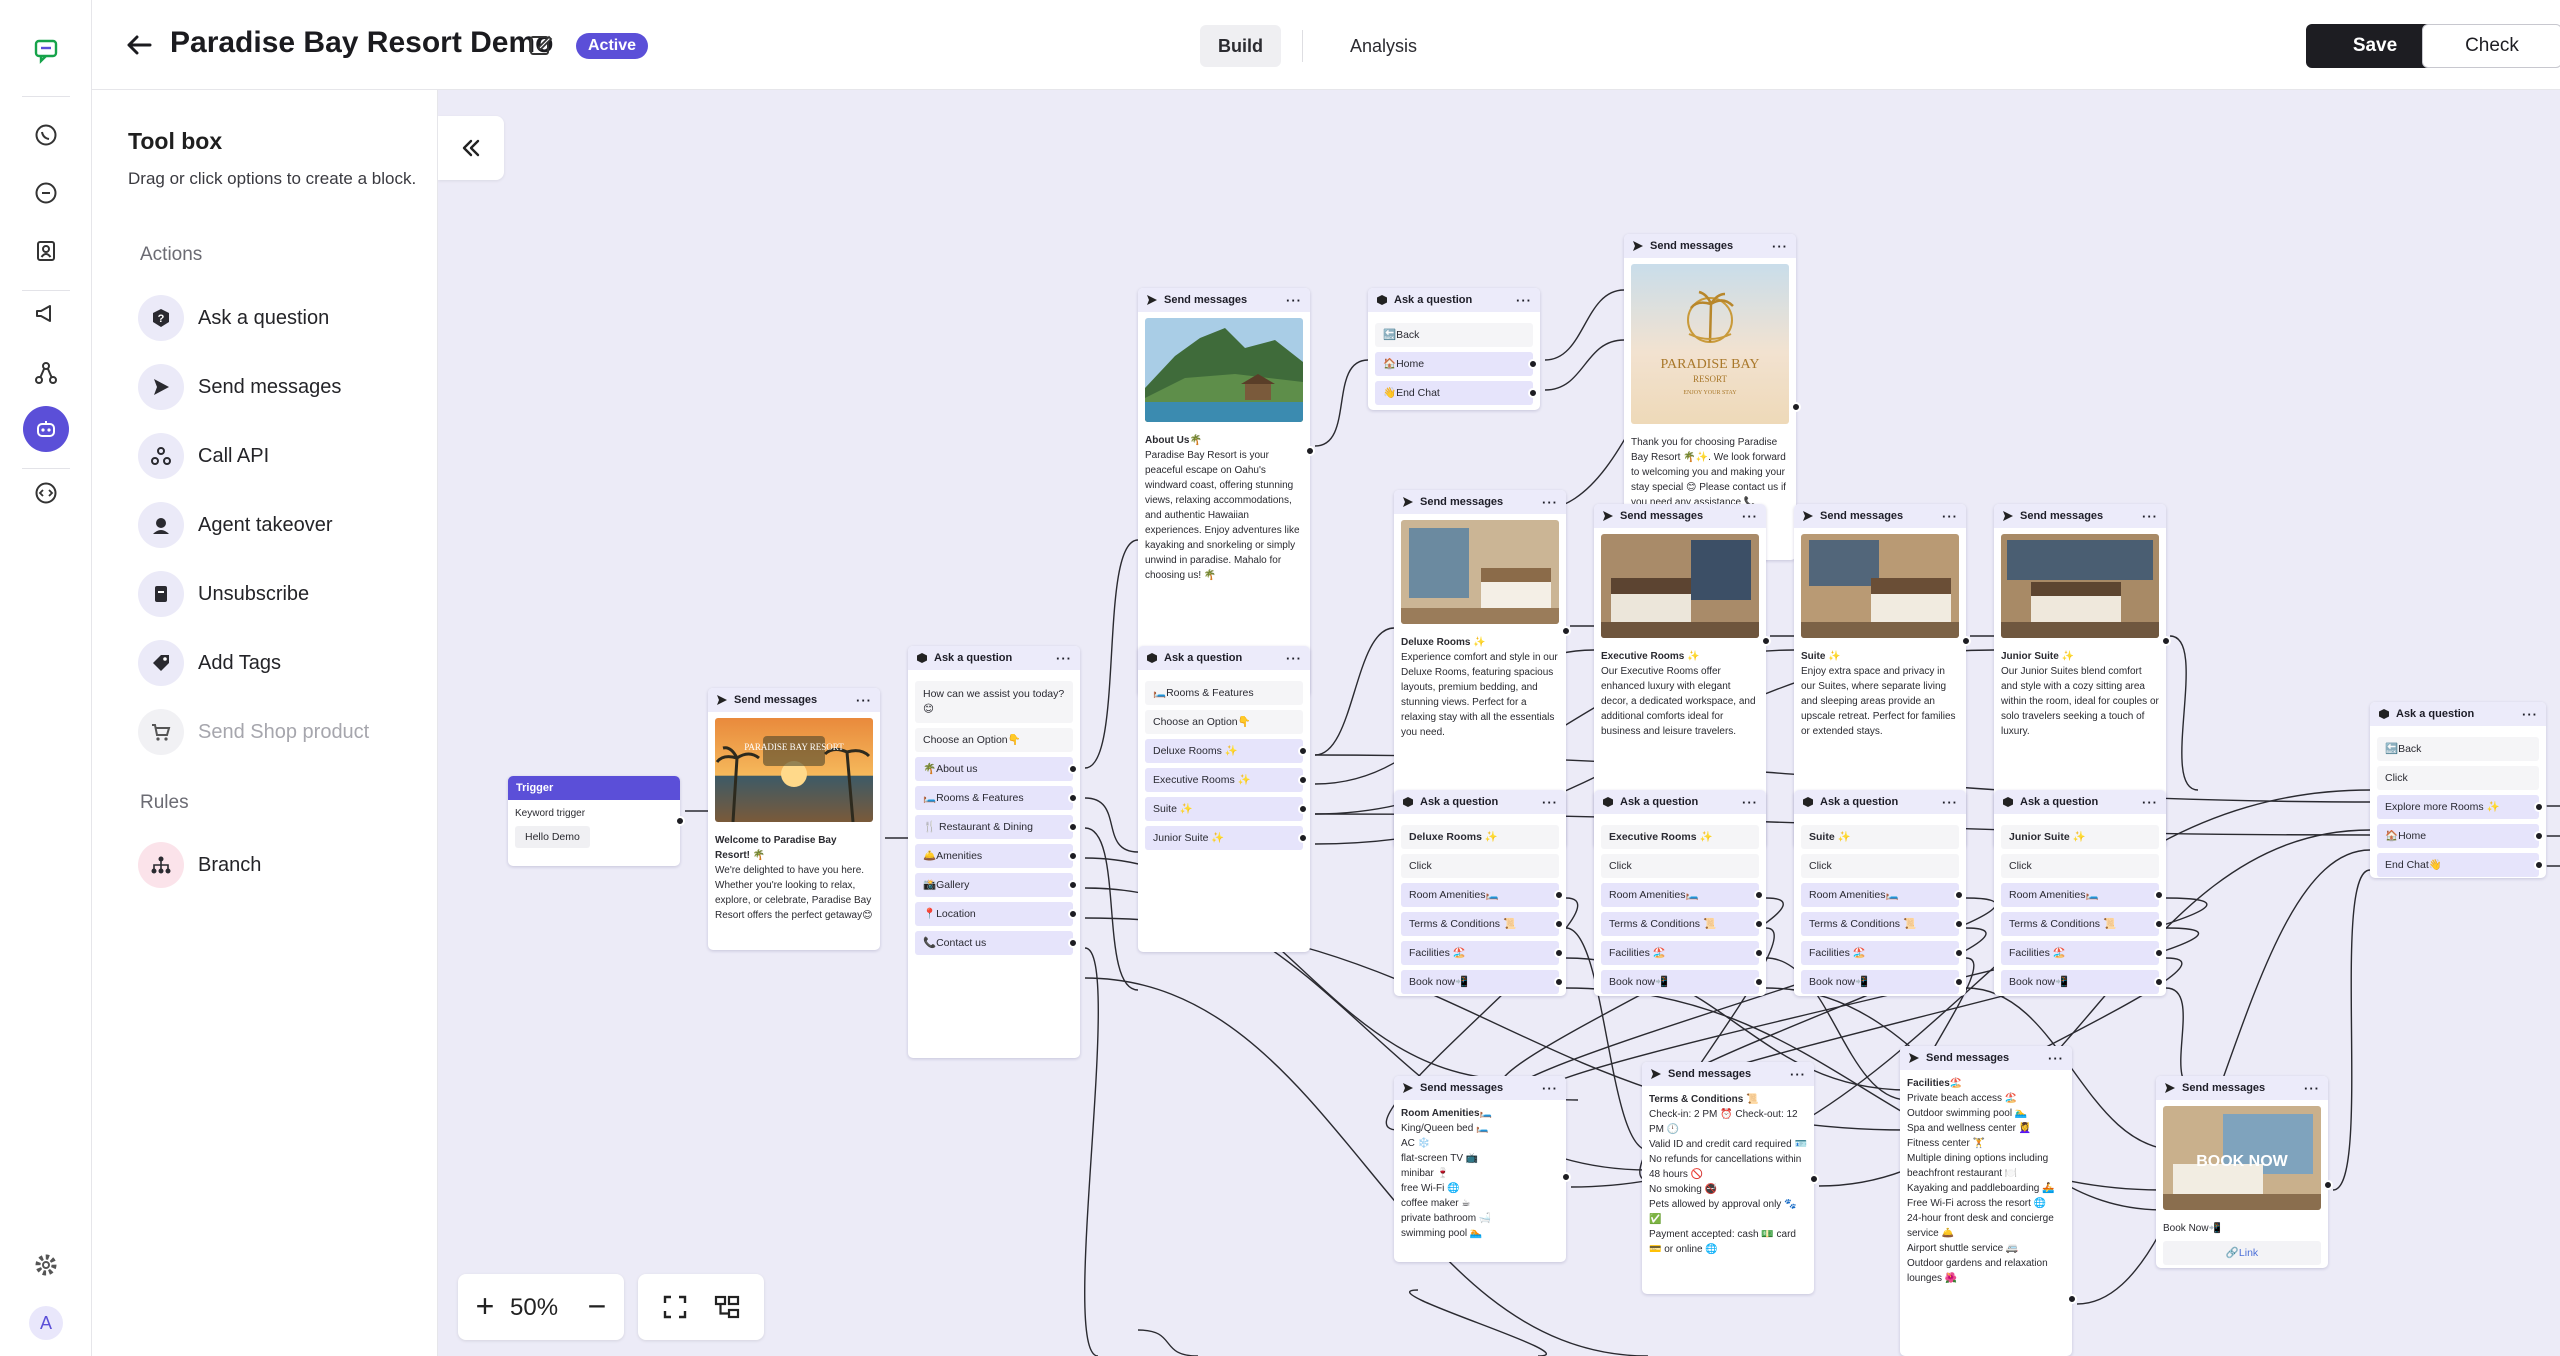  Describe the element at coordinates (996, 769) in the screenshot. I see `option-about-us: 🌴About us` at that location.